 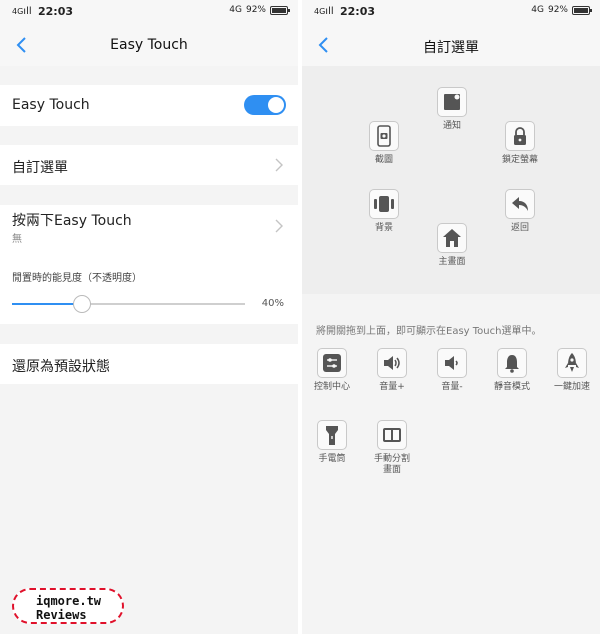 What do you see at coordinates (384, 204) in the screenshot?
I see `background-apps-icon` at bounding box center [384, 204].